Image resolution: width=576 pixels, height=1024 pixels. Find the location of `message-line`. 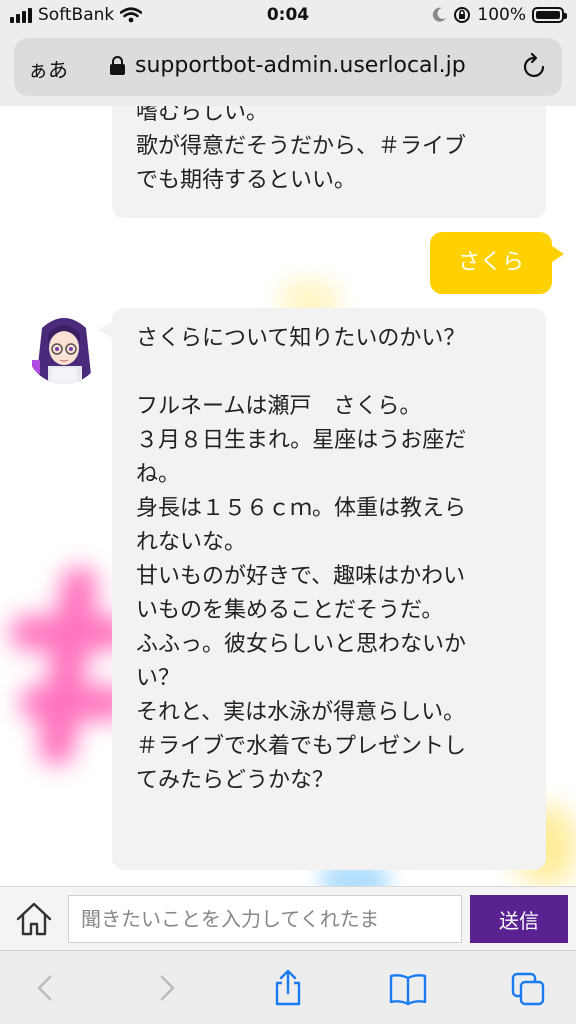

message-line is located at coordinates (329, 373).